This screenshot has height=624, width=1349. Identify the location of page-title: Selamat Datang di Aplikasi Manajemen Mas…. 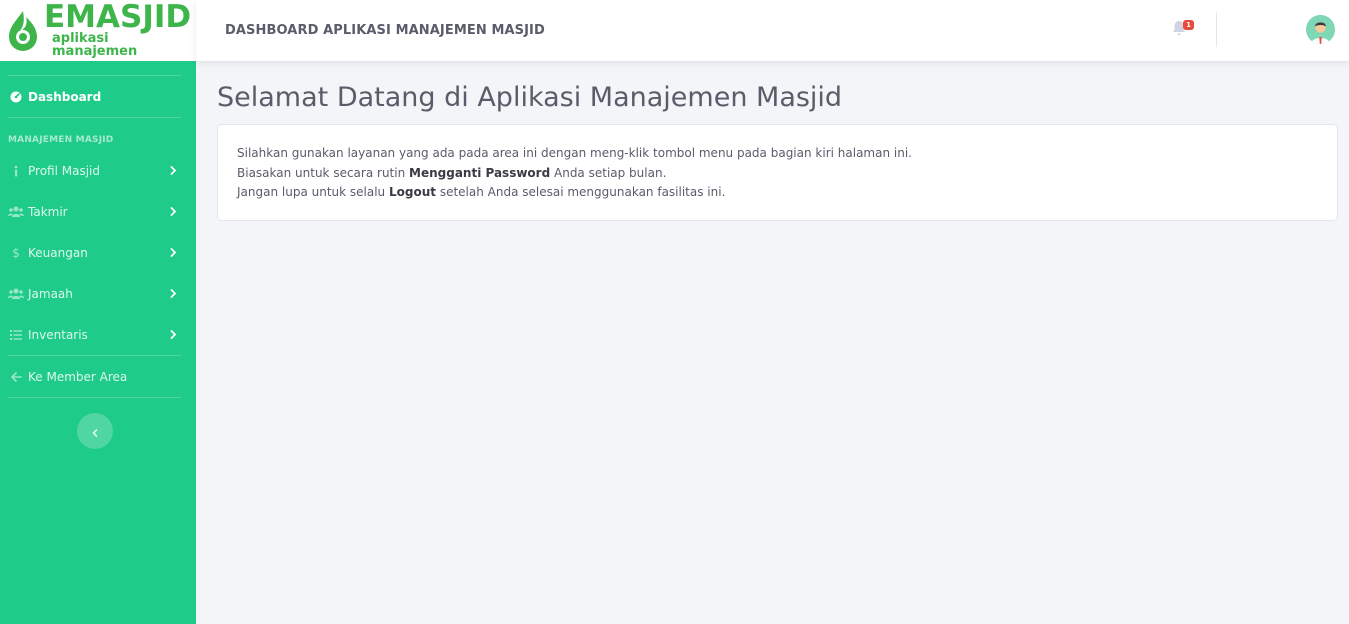
(530, 97).